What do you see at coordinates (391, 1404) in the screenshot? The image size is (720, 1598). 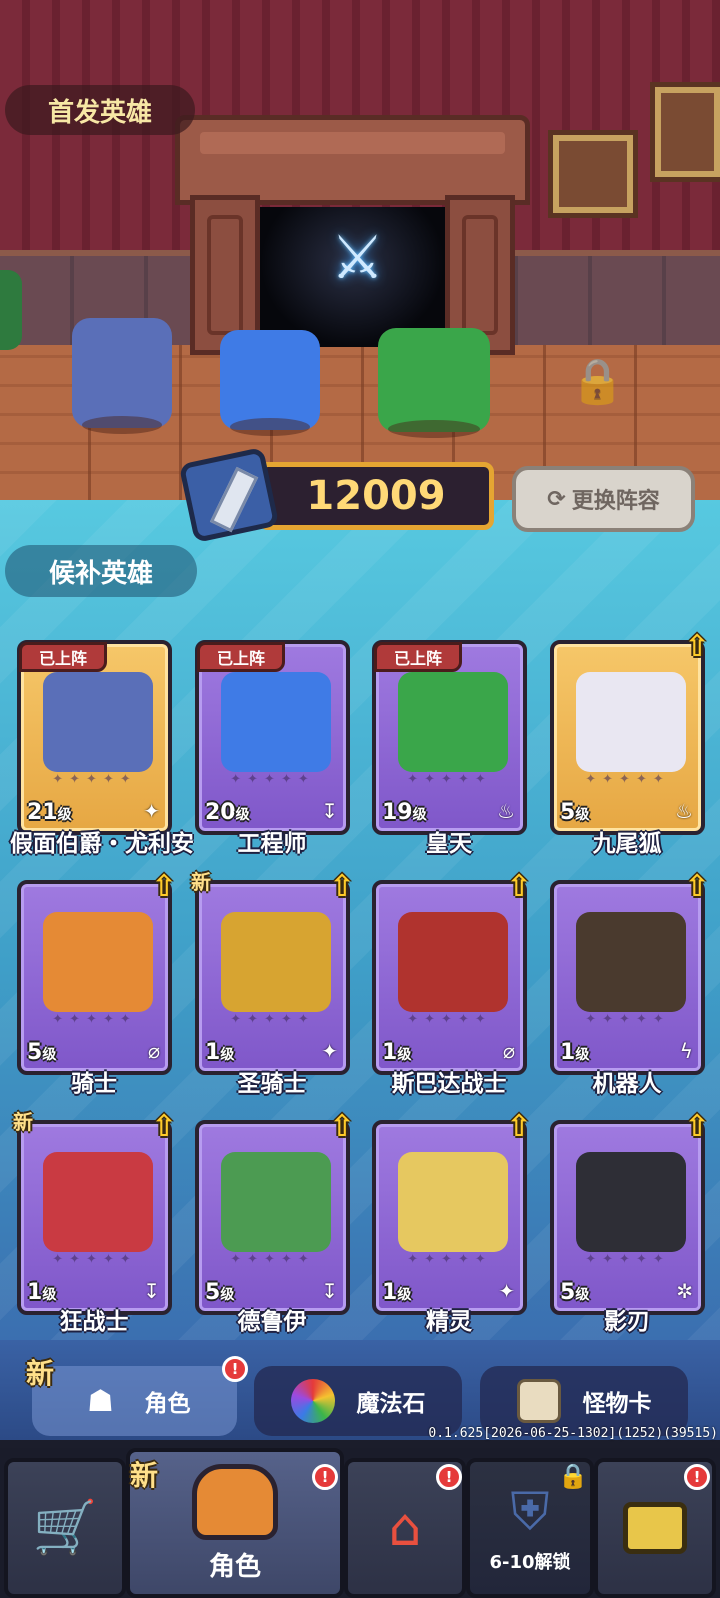 I see `subtab-label: 魔法石` at bounding box center [391, 1404].